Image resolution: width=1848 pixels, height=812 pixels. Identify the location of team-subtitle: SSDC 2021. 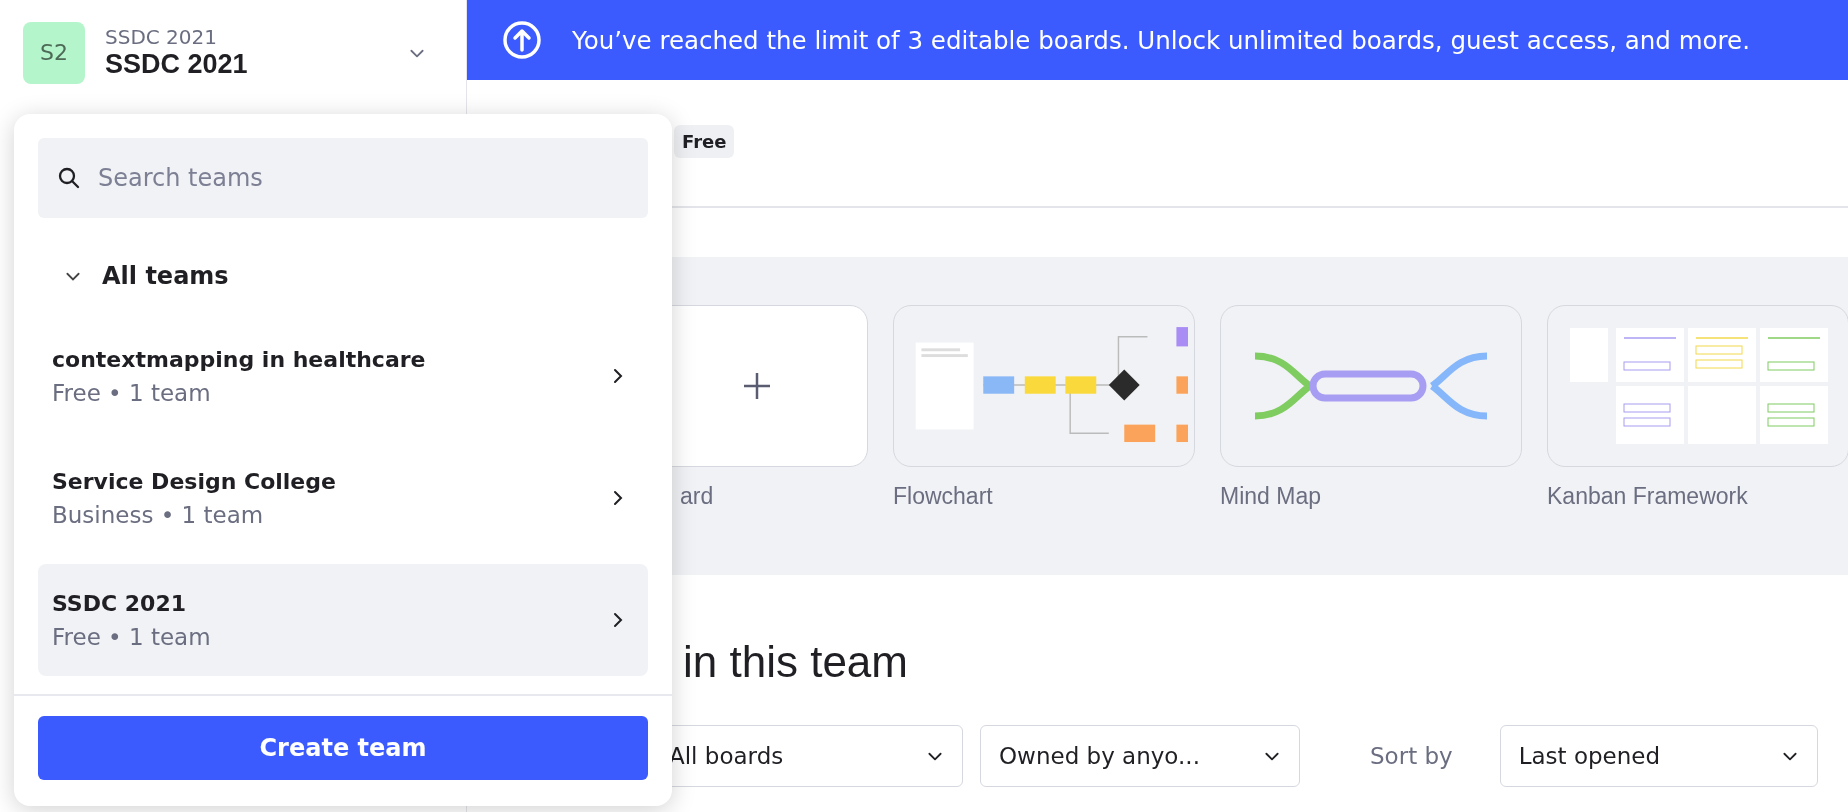
(161, 37).